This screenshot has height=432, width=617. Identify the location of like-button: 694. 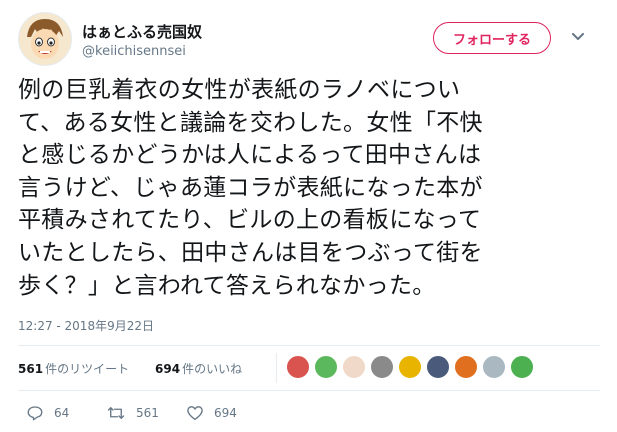
(211, 413).